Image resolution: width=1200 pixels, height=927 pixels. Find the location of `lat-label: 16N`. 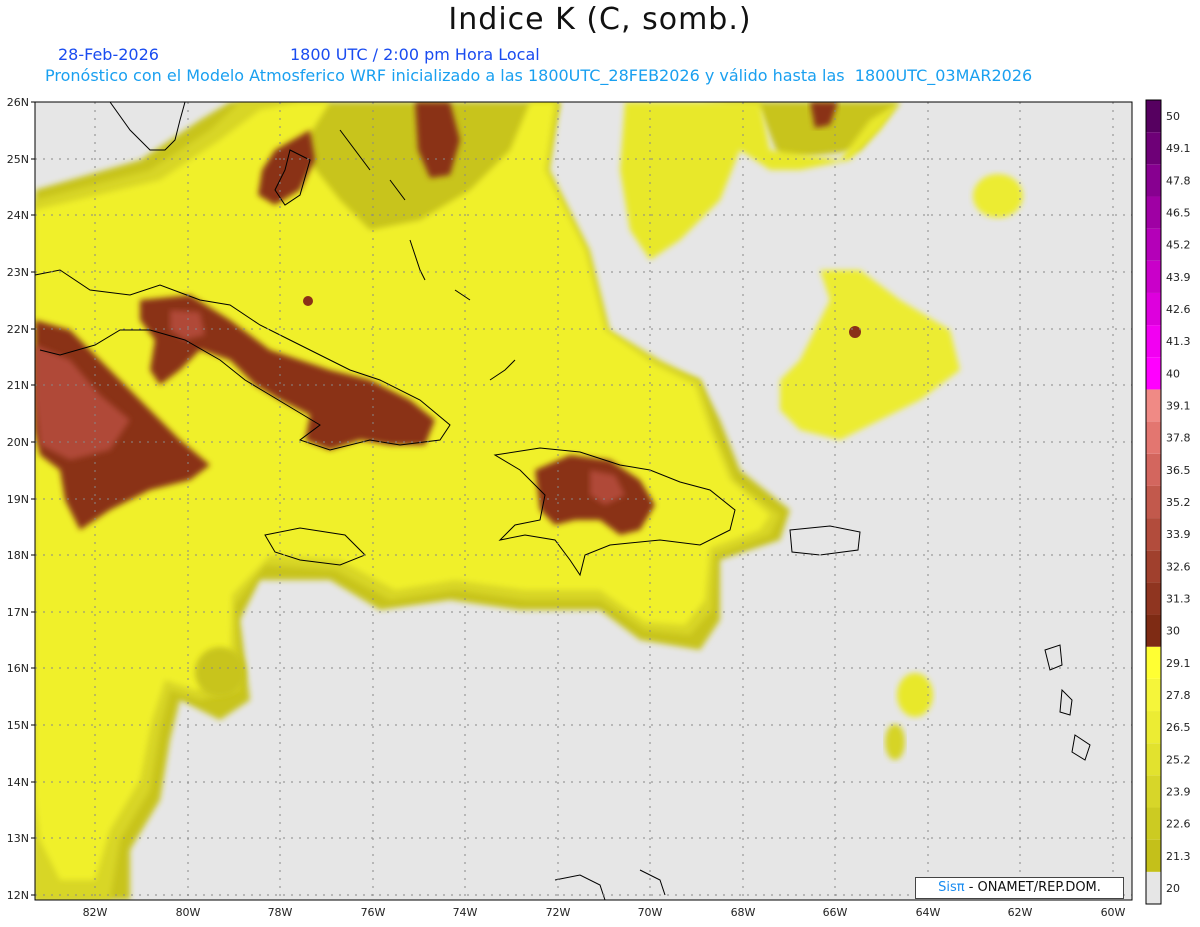

lat-label: 16N is located at coordinates (18, 668).